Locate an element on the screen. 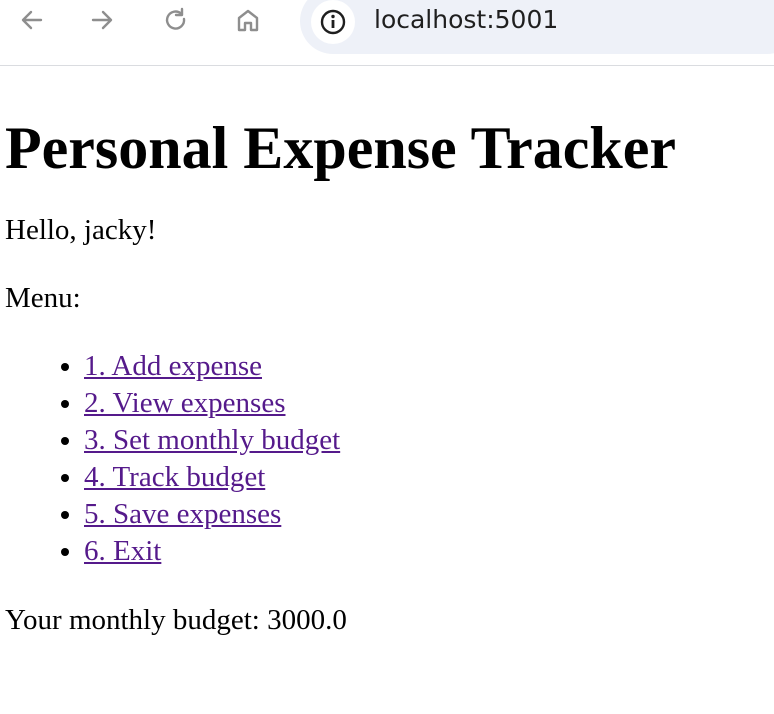 The height and width of the screenshot is (714, 774). forward-button is located at coordinates (102, 20).